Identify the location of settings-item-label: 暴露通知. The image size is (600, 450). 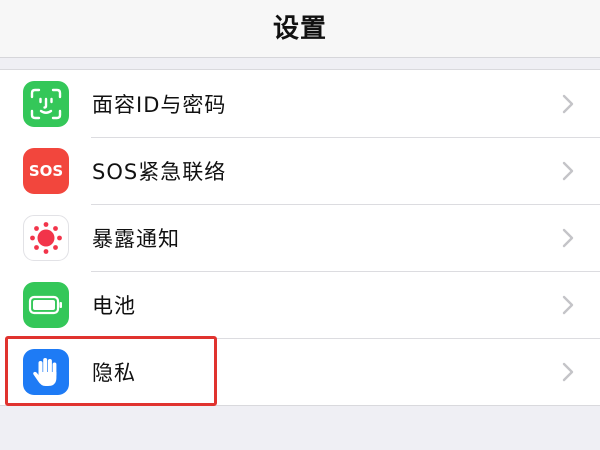
(136, 238).